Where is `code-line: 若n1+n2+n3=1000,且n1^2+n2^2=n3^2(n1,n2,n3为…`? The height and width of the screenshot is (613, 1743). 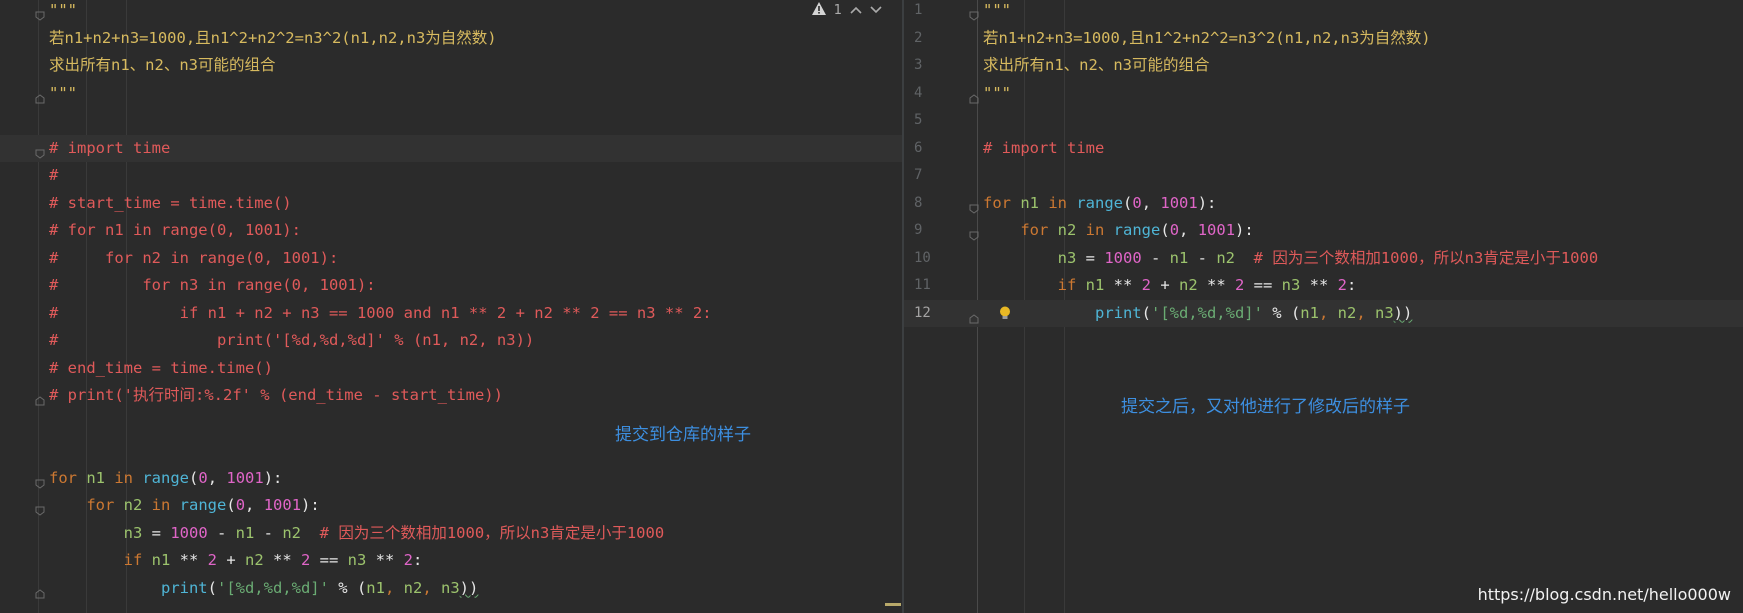 code-line: 若n1+n2+n3=1000,且n1^2+n2^2=n3^2(n1,n2,n3为… is located at coordinates (451, 39).